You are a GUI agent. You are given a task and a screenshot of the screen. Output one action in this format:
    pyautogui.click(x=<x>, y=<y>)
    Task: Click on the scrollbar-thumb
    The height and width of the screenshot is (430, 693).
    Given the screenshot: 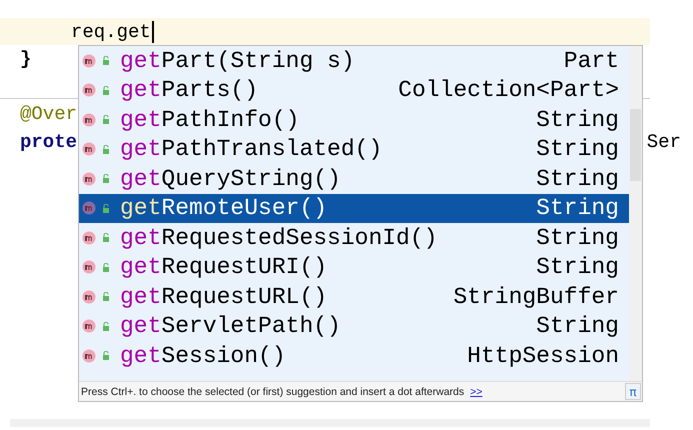 What is the action you would take?
    pyautogui.click(x=635, y=145)
    